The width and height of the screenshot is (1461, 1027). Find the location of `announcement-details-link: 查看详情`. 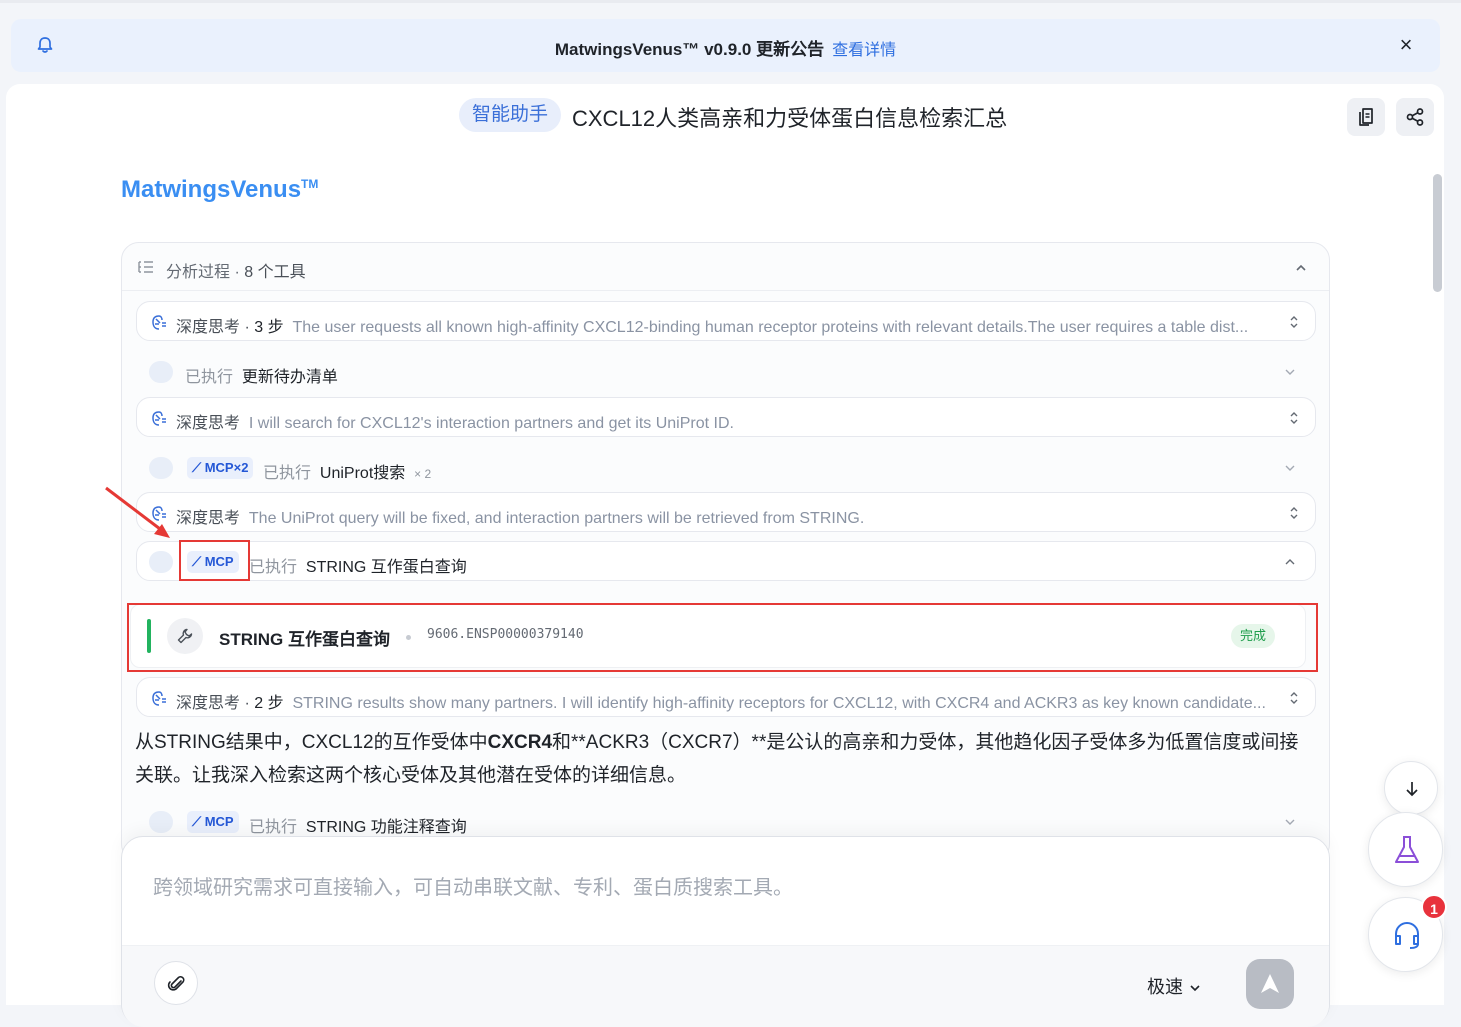

announcement-details-link: 查看详情 is located at coordinates (864, 50).